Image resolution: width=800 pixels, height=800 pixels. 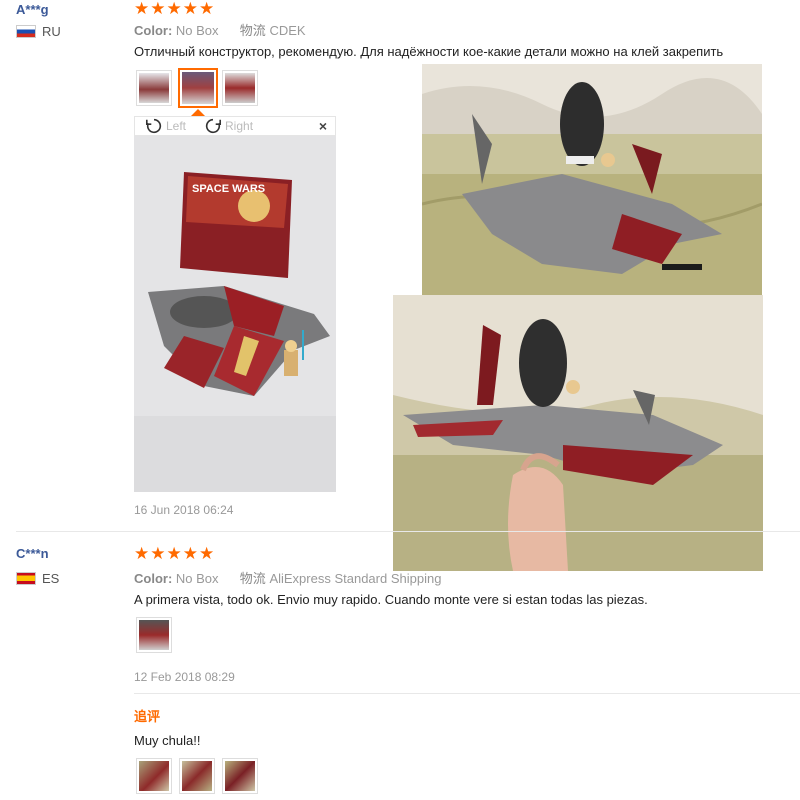 What do you see at coordinates (220, 29) in the screenshot?
I see `review-meta: Color: No Box 物流 CDEK` at bounding box center [220, 29].